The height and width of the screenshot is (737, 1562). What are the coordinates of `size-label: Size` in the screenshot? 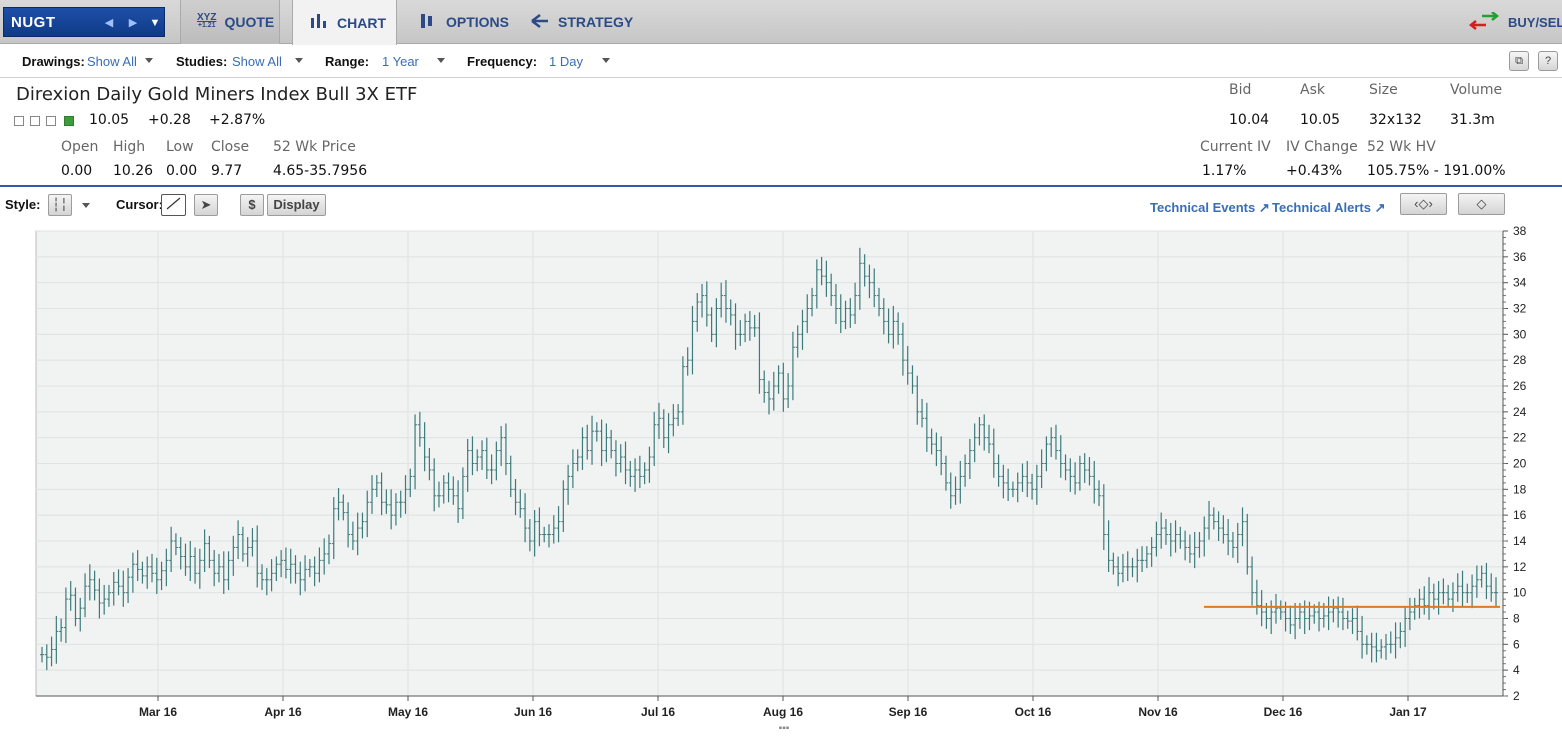 It's located at (1383, 90).